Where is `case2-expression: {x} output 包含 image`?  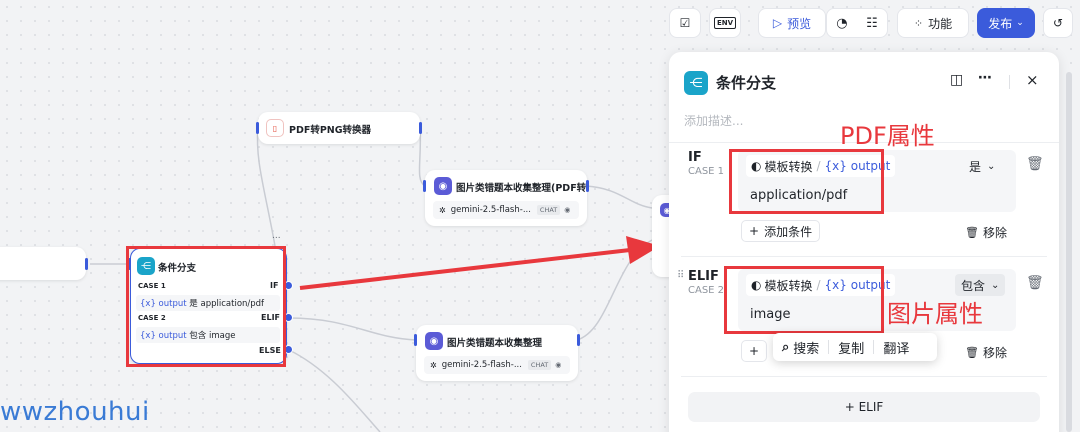 case2-expression: {x} output 包含 image is located at coordinates (208, 335).